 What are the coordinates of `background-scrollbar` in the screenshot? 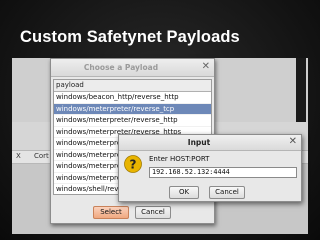 It's located at (301, 90).